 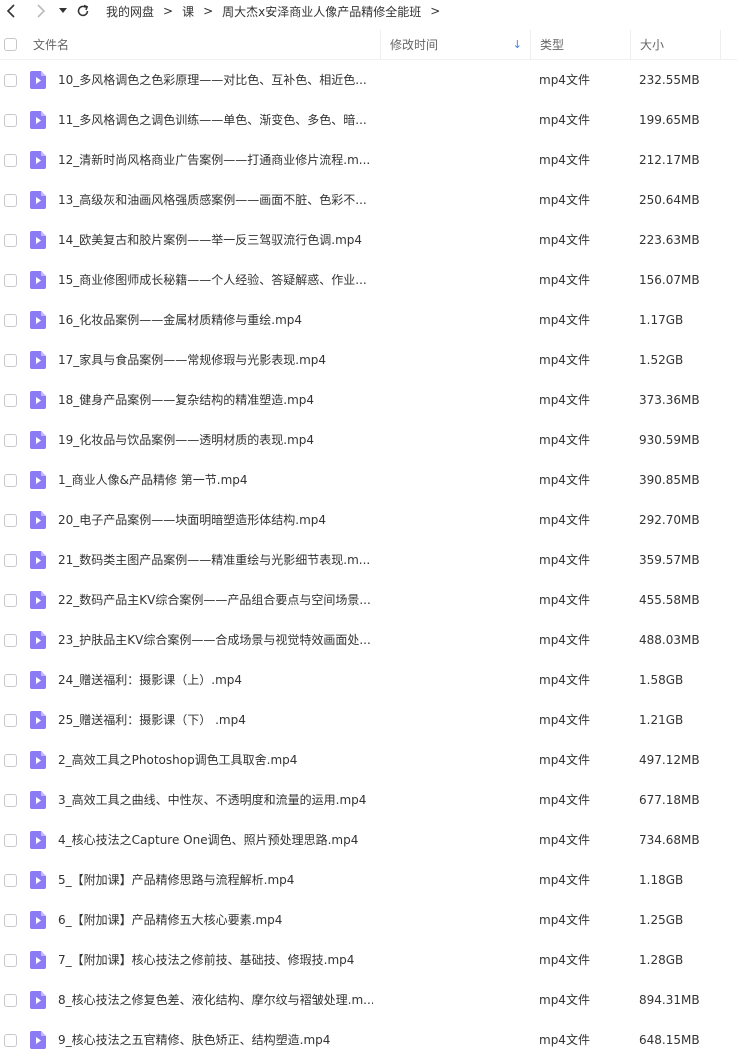 What do you see at coordinates (215, 720) in the screenshot?
I see `file-name: 25_赠送福利：摄影课（下） .mp4` at bounding box center [215, 720].